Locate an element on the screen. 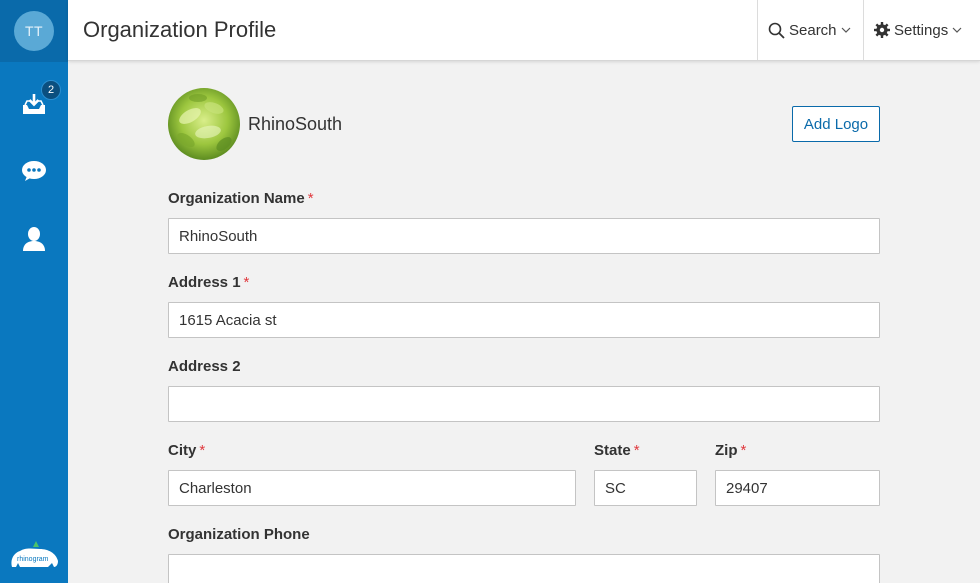 This screenshot has height=583, width=980. city-field is located at coordinates (372, 488).